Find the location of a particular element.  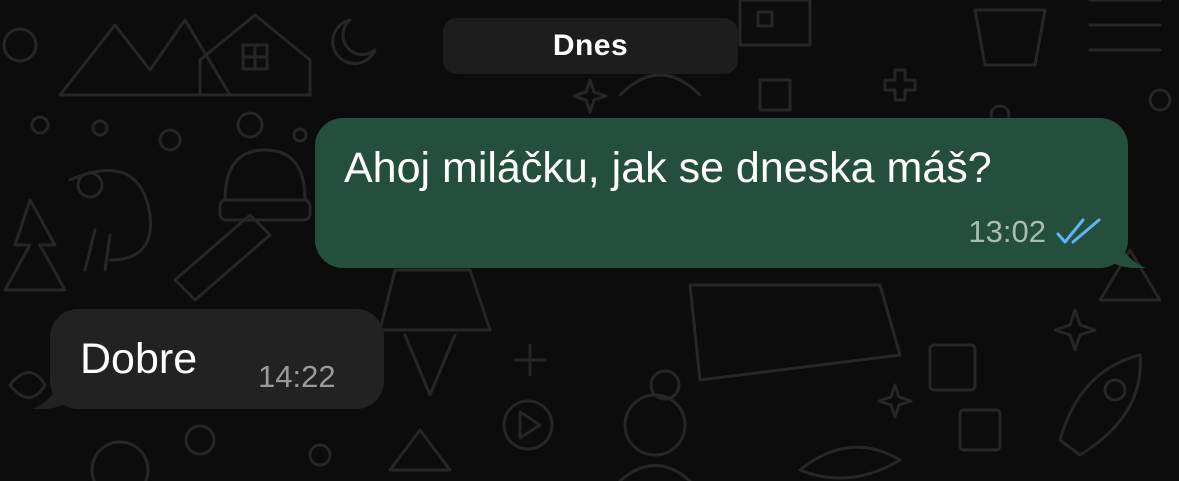

date-separator: Dnes is located at coordinates (590, 46).